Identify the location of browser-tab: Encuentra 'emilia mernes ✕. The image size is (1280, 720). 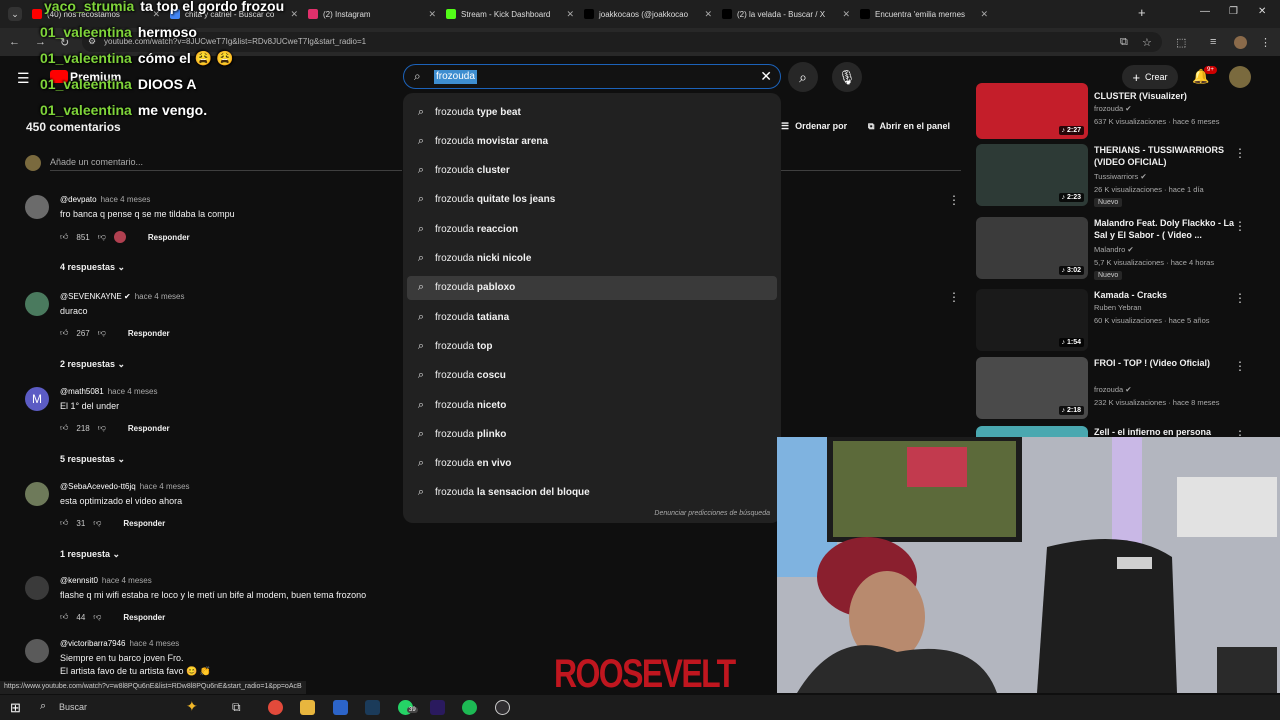
(926, 14).